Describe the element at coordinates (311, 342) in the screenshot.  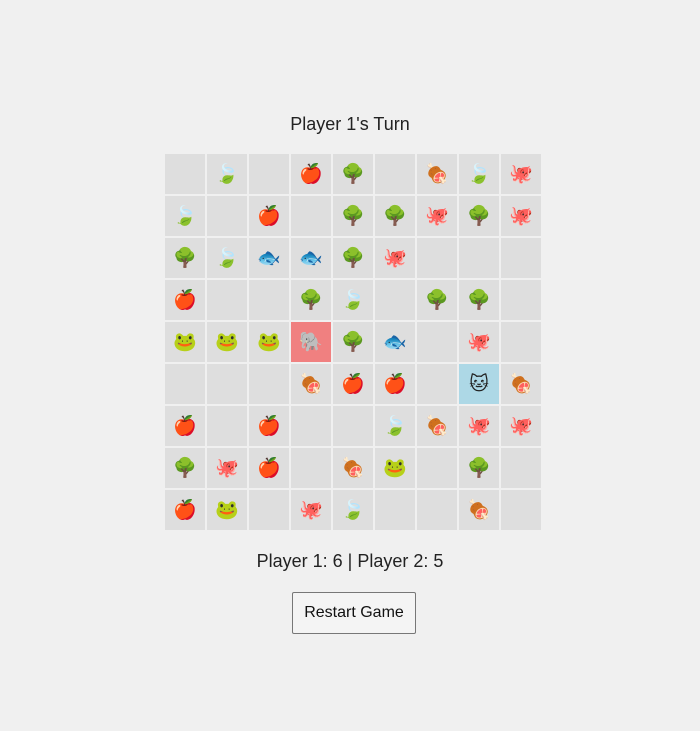
I see `board-cell-elephant: 🐘` at that location.